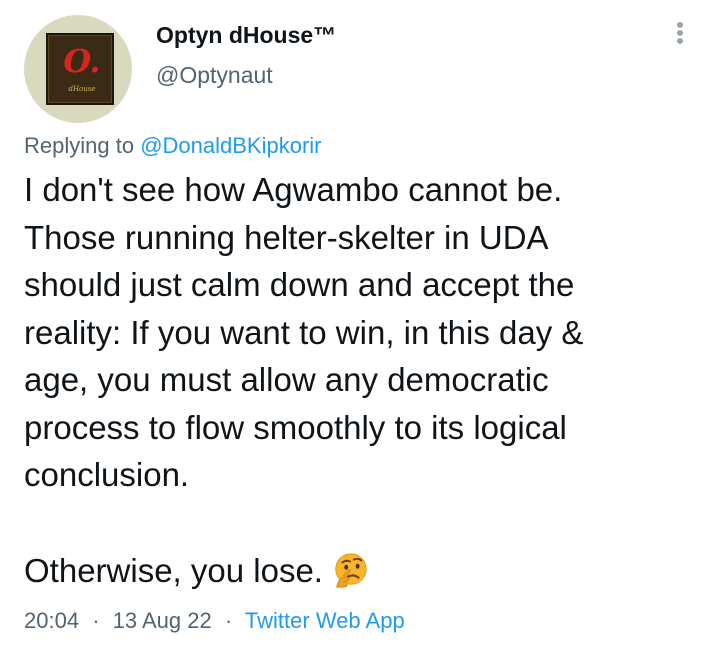  I want to click on replying-prefix: Replying to, so click(79, 145).